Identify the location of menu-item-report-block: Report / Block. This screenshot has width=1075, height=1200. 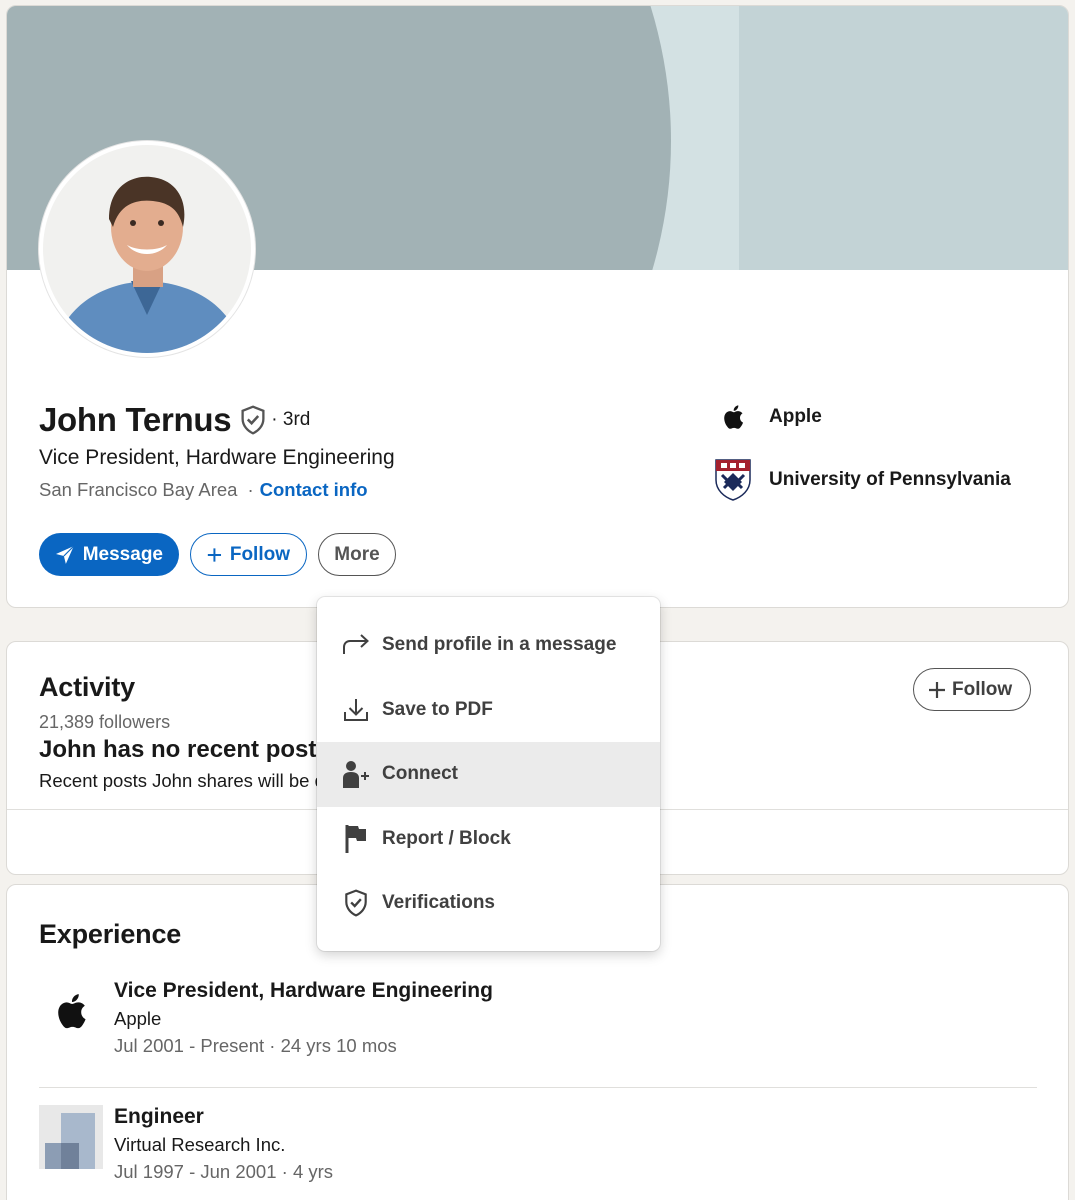
(488, 839).